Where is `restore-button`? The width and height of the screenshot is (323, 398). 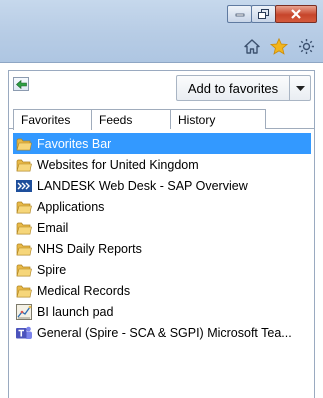 restore-button is located at coordinates (263, 14).